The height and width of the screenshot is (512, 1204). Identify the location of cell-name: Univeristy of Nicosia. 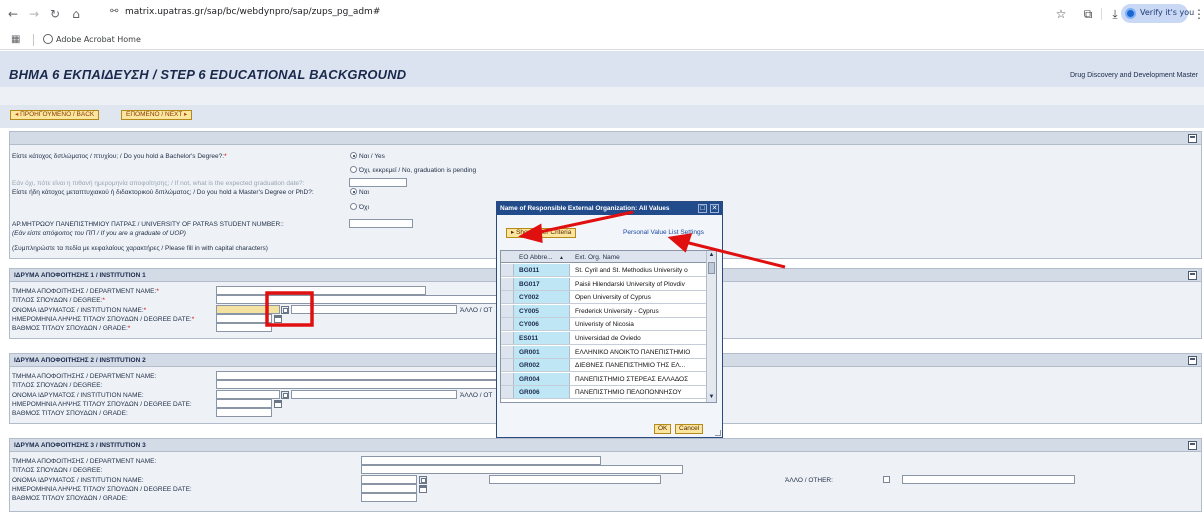
(604, 325).